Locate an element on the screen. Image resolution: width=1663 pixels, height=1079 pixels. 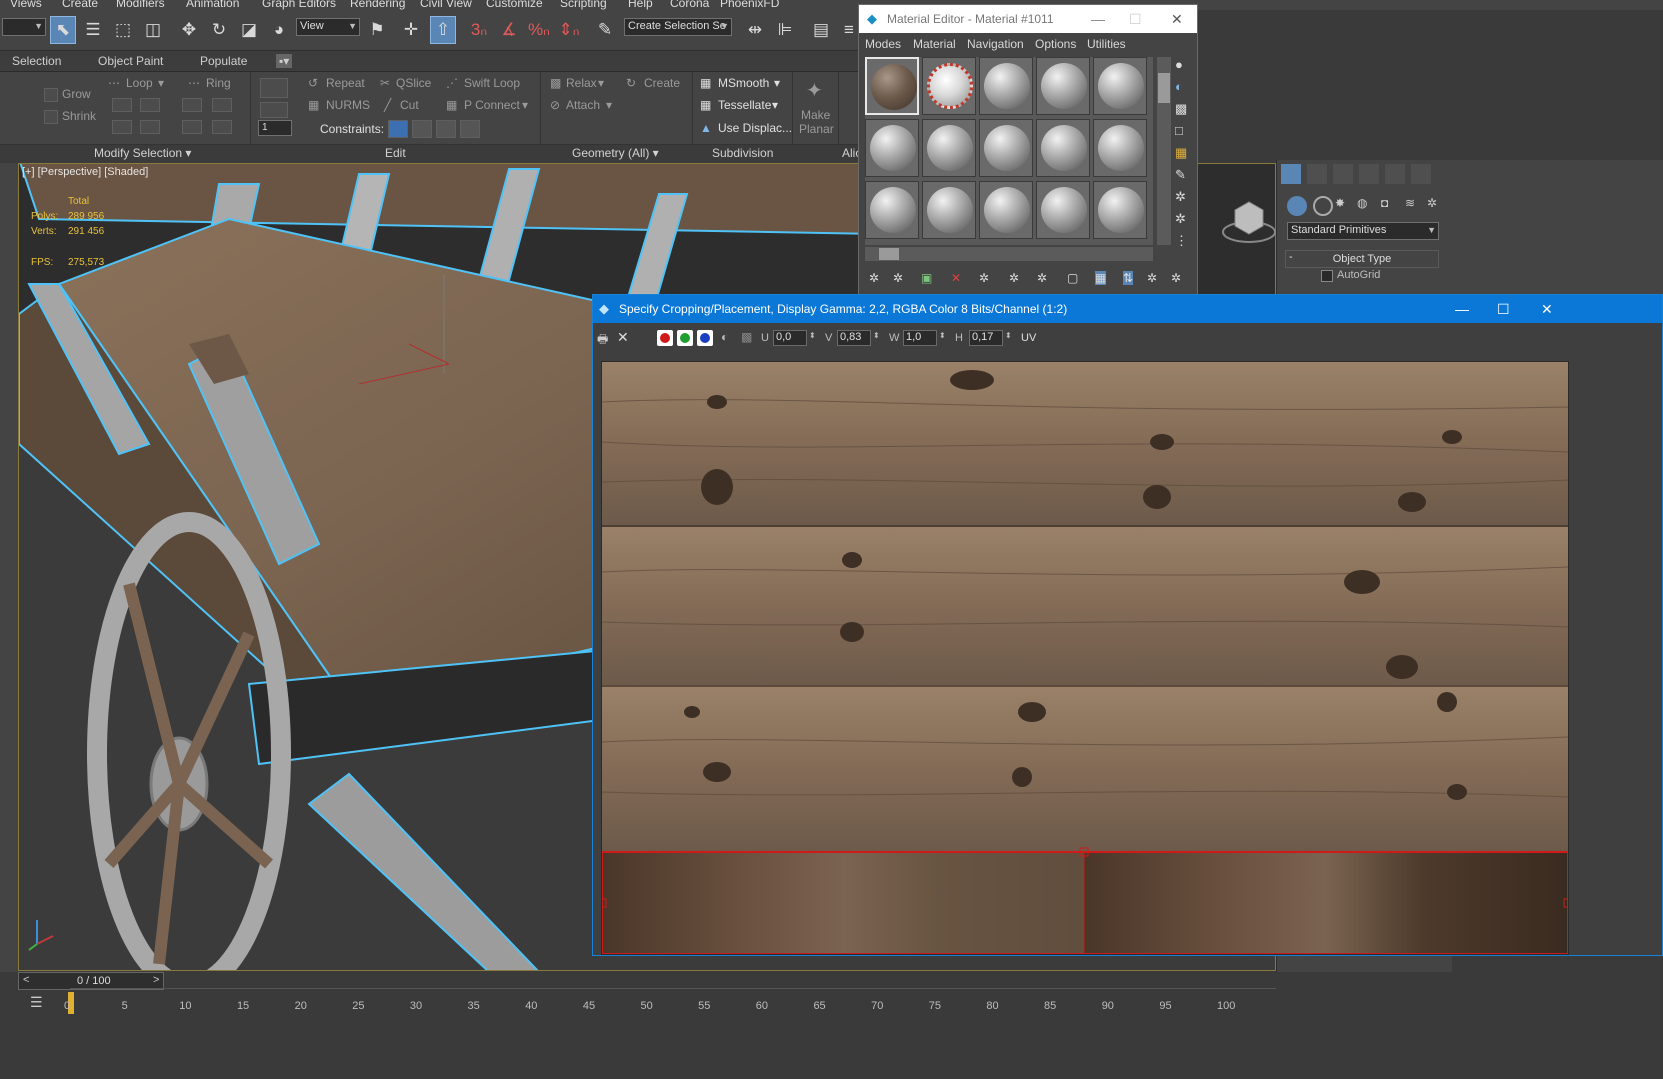
loop-grow-icon is located at coordinates (122, 105).